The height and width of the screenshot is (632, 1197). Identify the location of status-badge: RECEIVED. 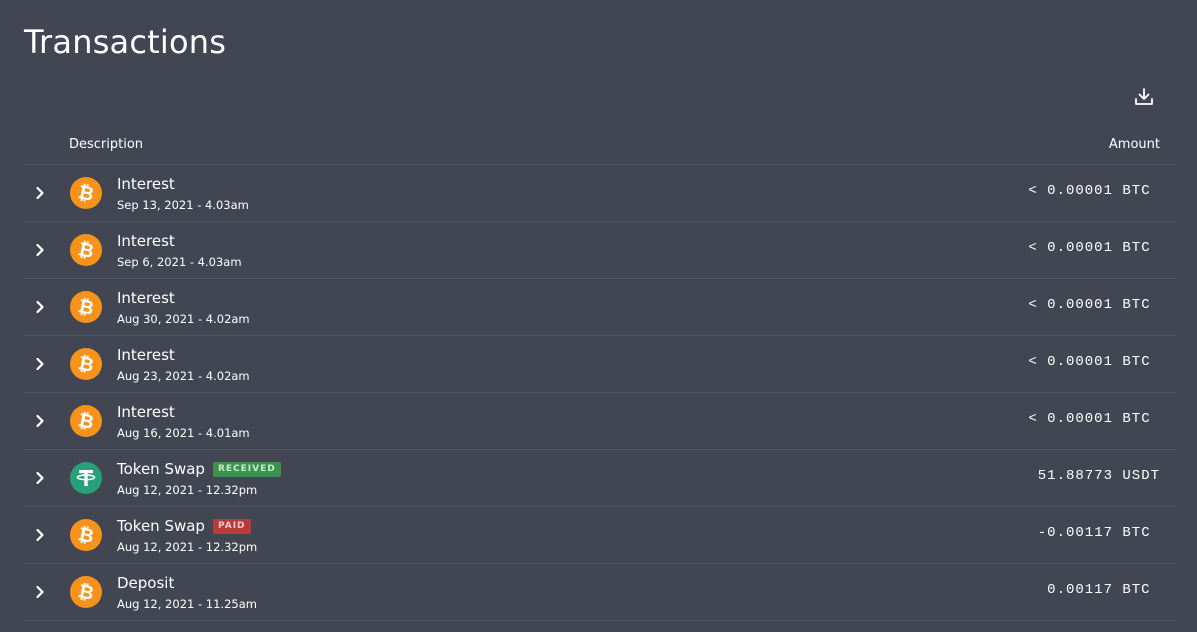
(246, 469).